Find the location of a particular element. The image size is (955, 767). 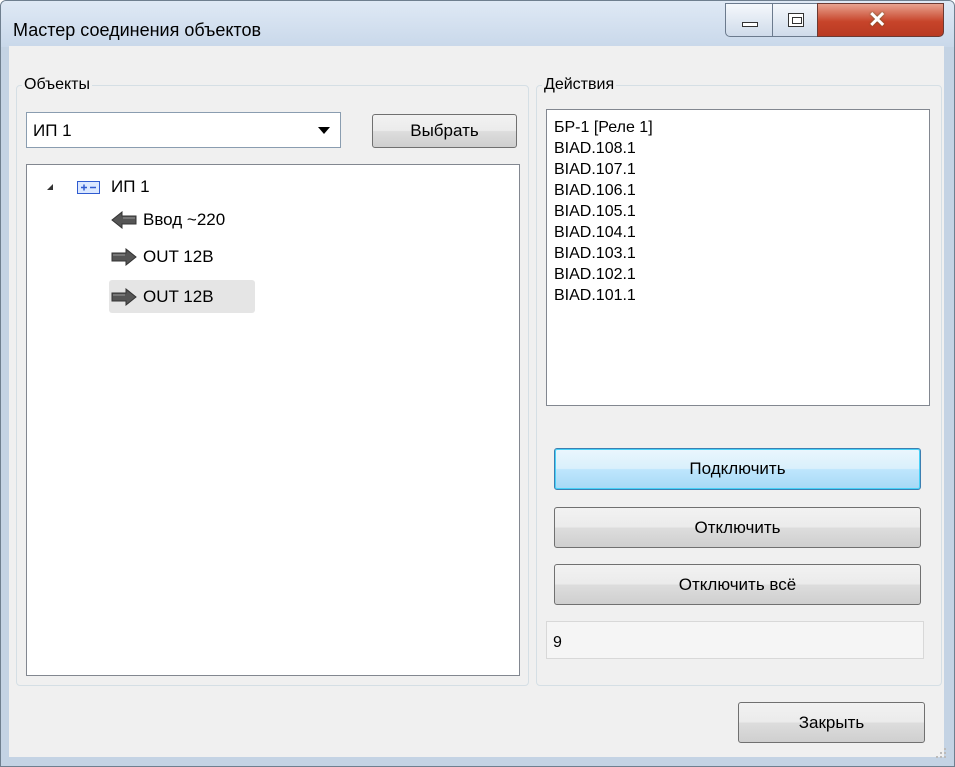

tree-node-root: ИП 1 is located at coordinates (272, 187).